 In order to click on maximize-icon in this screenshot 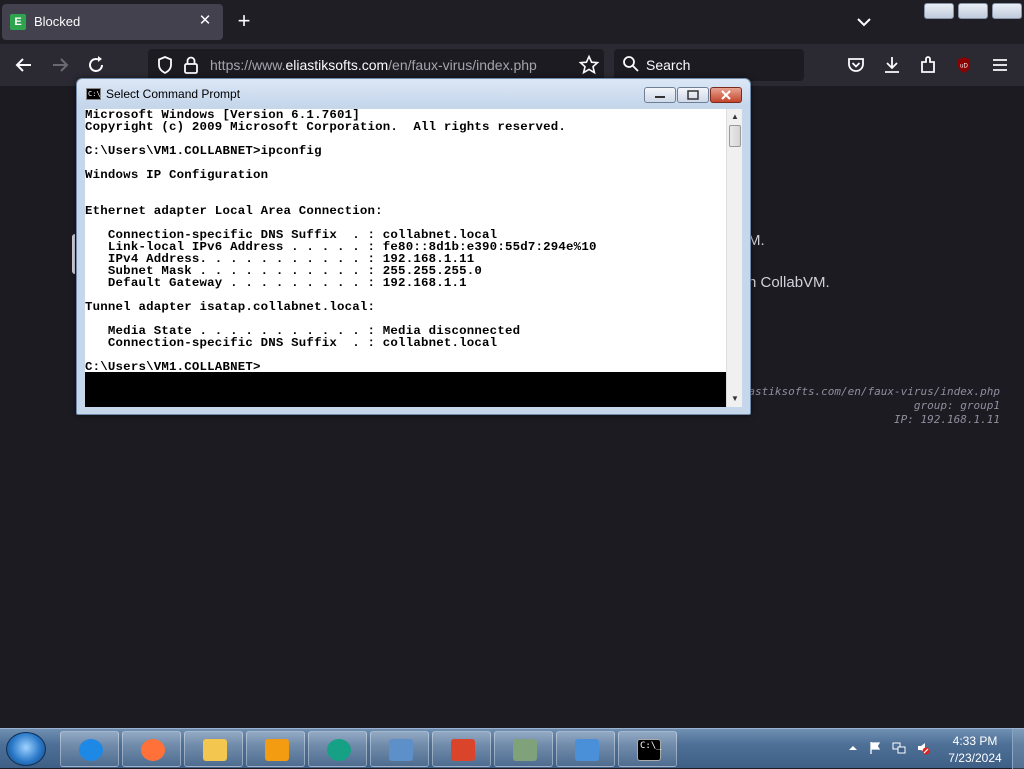, I will do `click(693, 95)`.